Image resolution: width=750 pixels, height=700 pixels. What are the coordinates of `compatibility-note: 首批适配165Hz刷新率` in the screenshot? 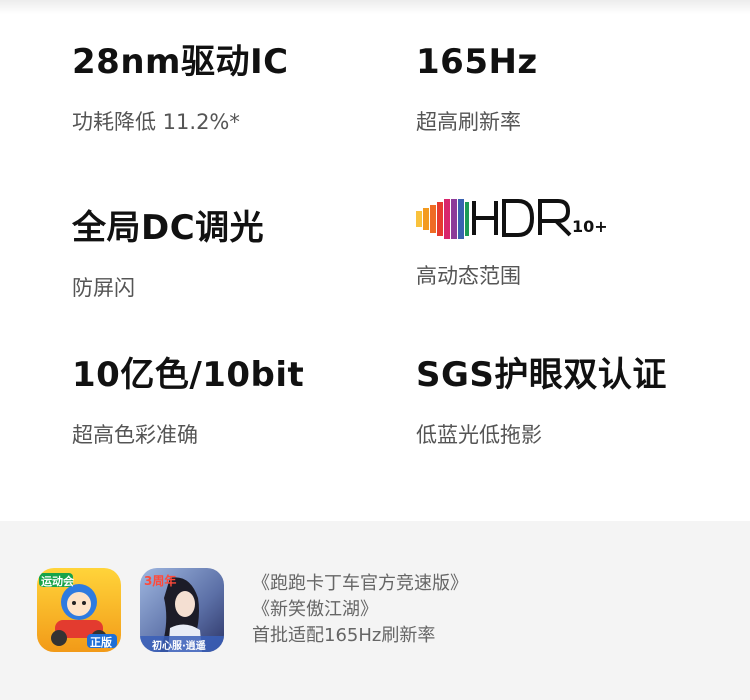 It's located at (344, 635).